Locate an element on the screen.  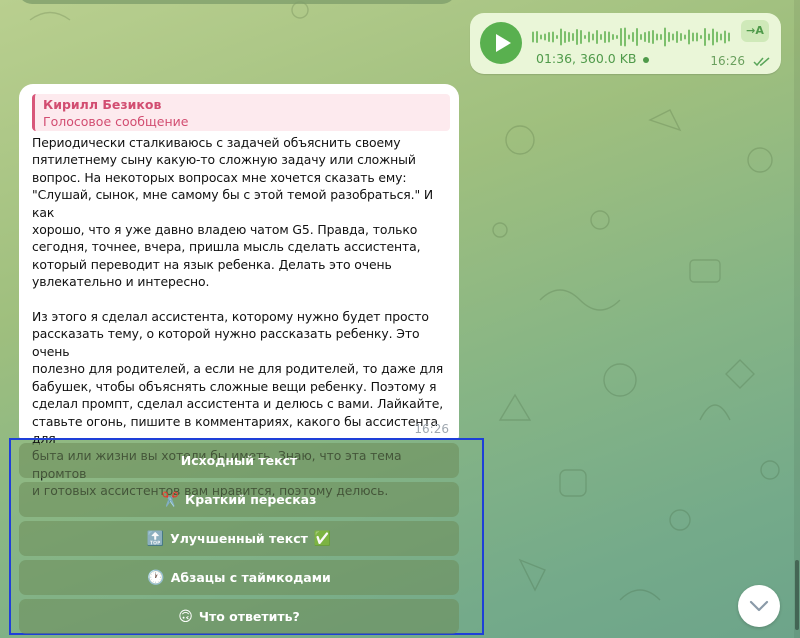
improved-text-label: Улучшенный текст is located at coordinates (239, 538).